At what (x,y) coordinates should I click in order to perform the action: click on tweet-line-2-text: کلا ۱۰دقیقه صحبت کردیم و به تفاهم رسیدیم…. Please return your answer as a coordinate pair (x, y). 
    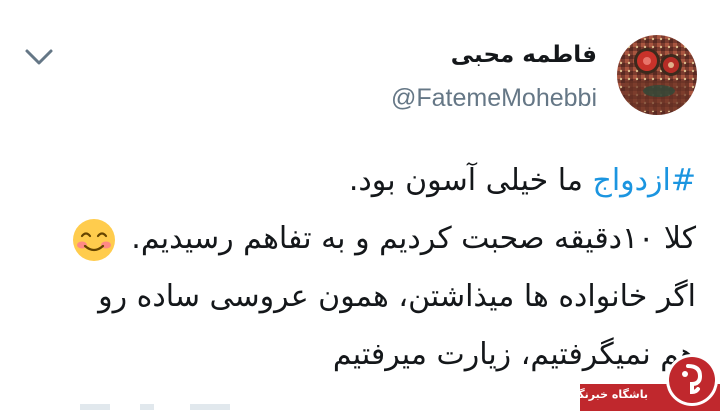
    Looking at the image, I should click on (413, 238).